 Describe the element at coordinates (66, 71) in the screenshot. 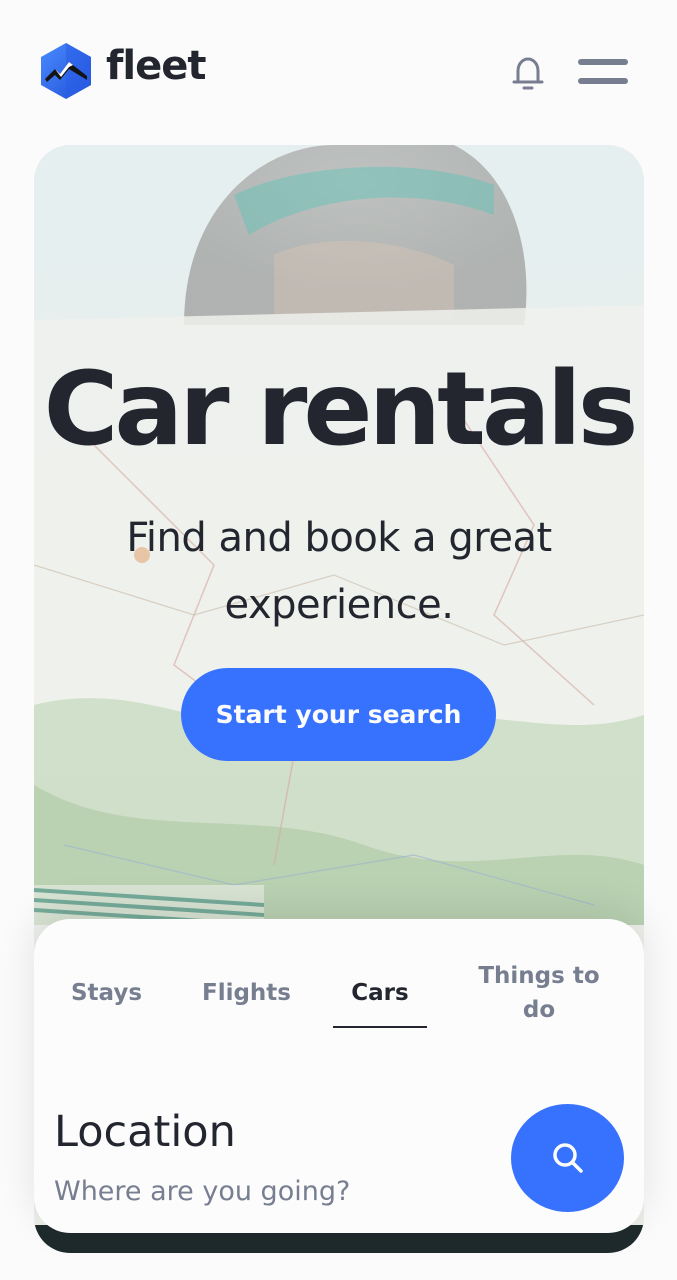

I see `fleet-logo-icon` at that location.